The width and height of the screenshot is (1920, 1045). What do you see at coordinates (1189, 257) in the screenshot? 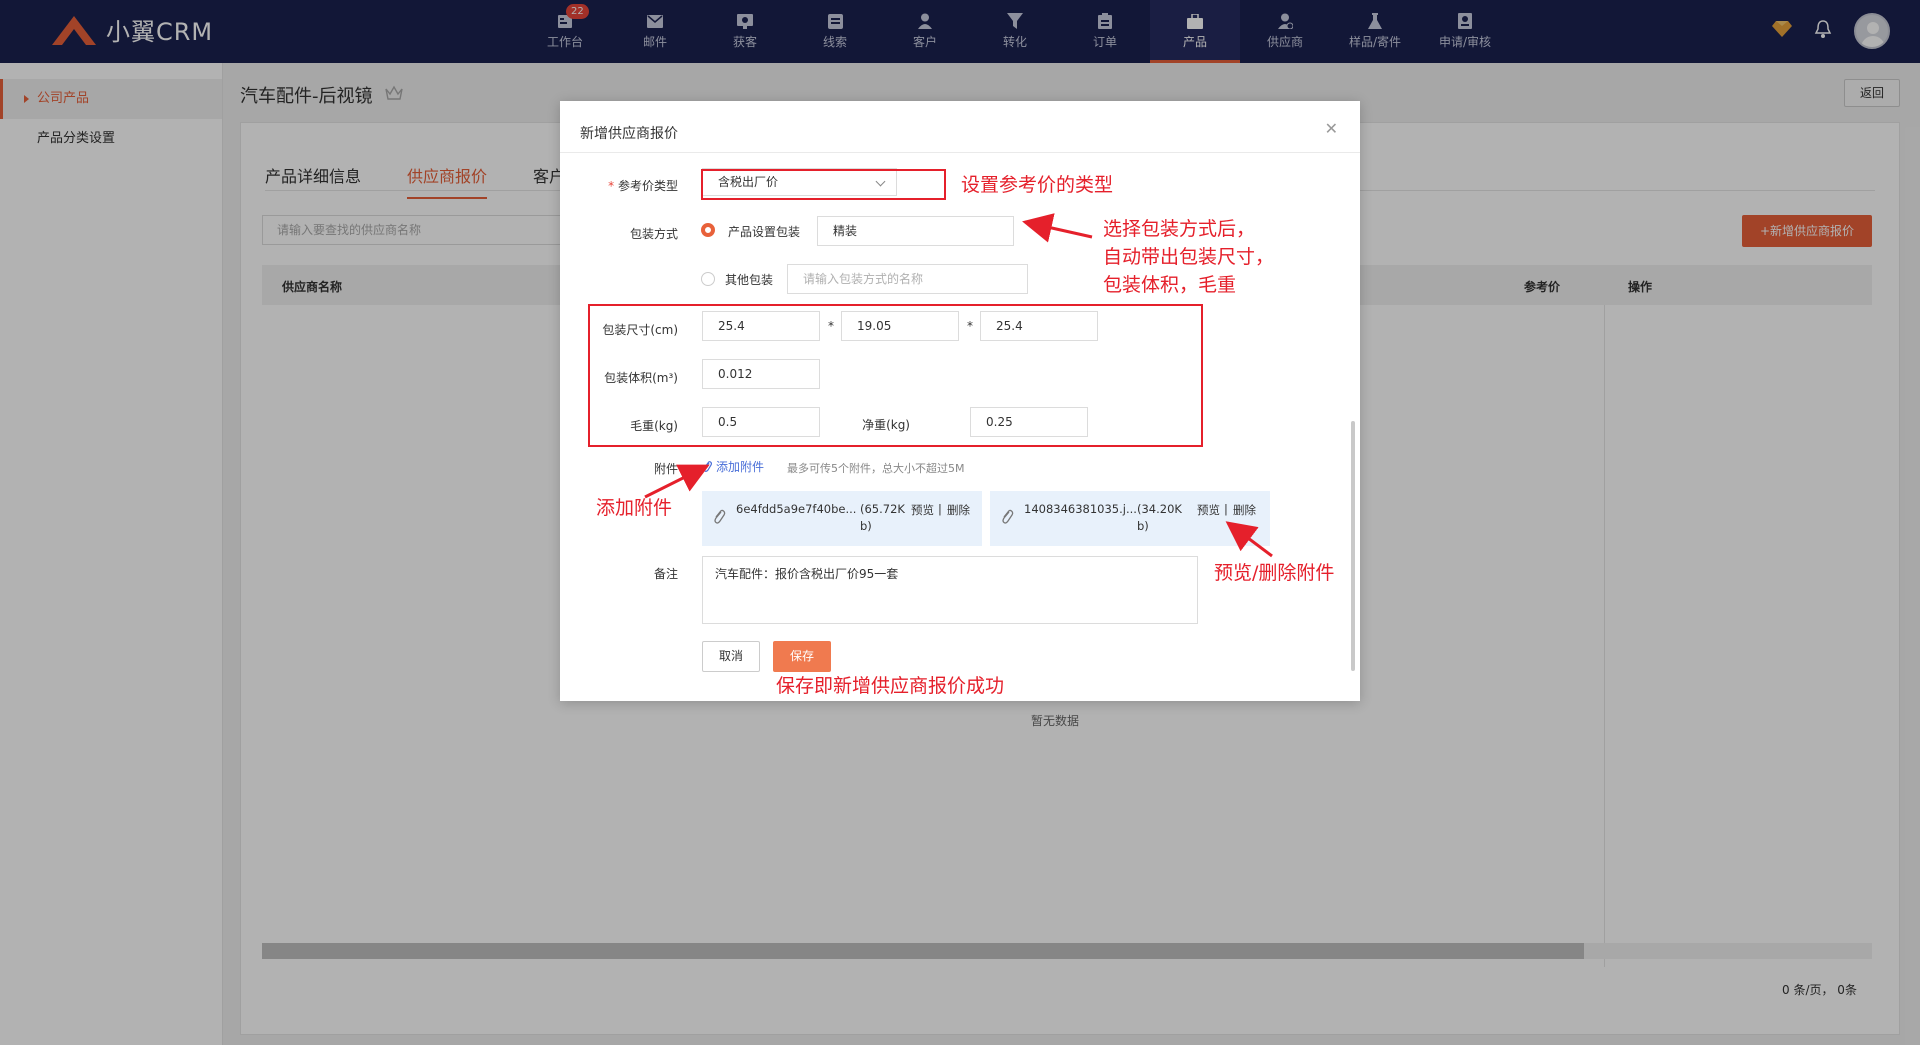
I see `annotation-packing-line-2: 自动带出包装尺寸，` at bounding box center [1189, 257].